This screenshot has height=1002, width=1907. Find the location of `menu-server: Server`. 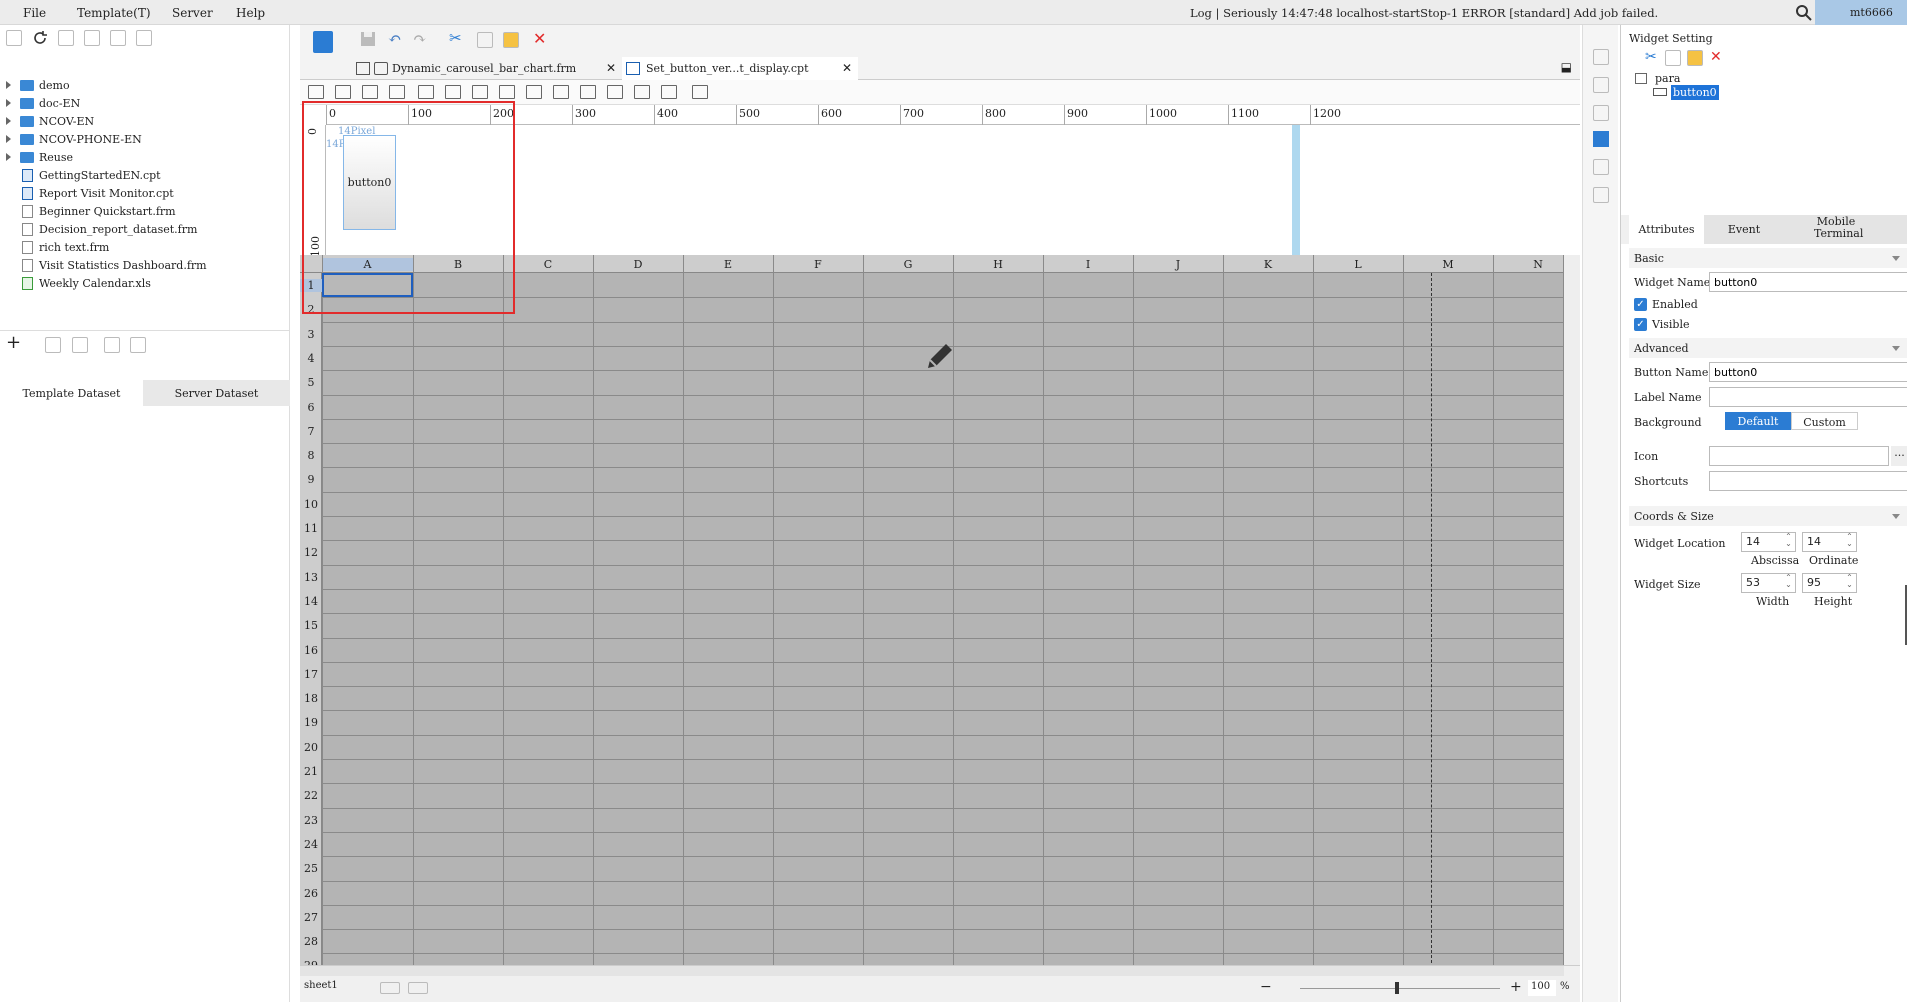

menu-server: Server is located at coordinates (192, 13).